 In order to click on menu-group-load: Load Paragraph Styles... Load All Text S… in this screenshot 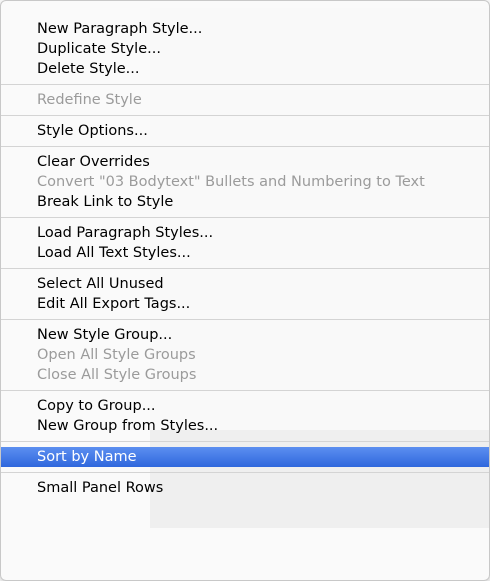, I will do `click(245, 243)`.